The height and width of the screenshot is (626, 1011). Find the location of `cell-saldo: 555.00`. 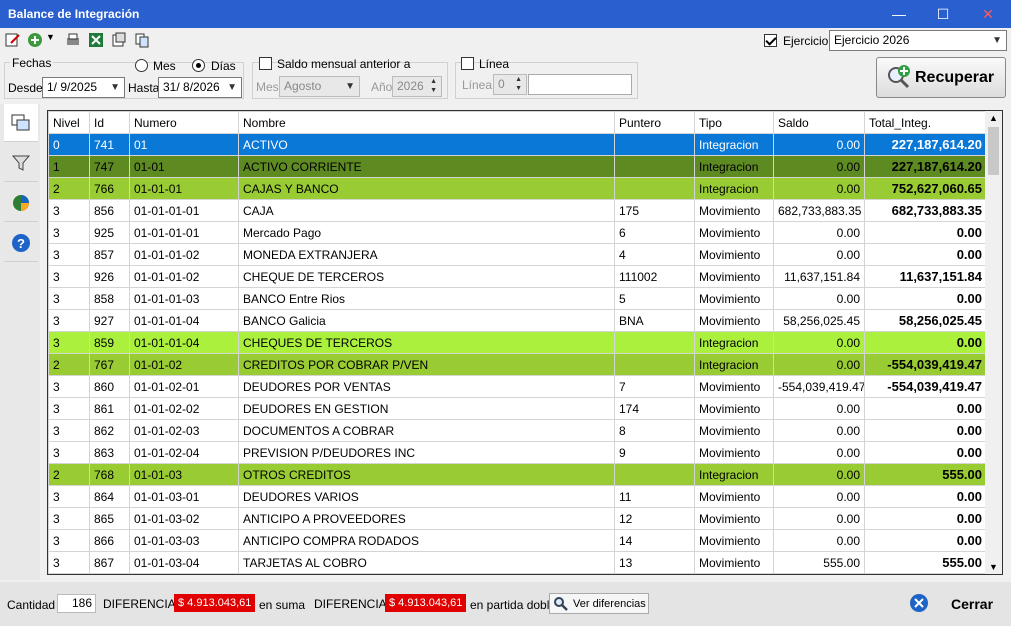

cell-saldo: 555.00 is located at coordinates (819, 562).